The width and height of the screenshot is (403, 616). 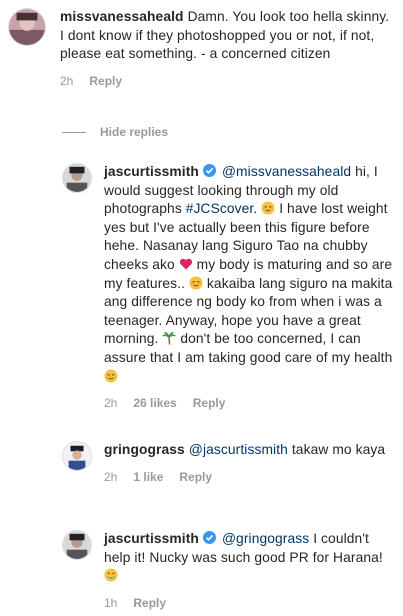 What do you see at coordinates (134, 132) in the screenshot?
I see `hide-replies-label: Hide replies` at bounding box center [134, 132].